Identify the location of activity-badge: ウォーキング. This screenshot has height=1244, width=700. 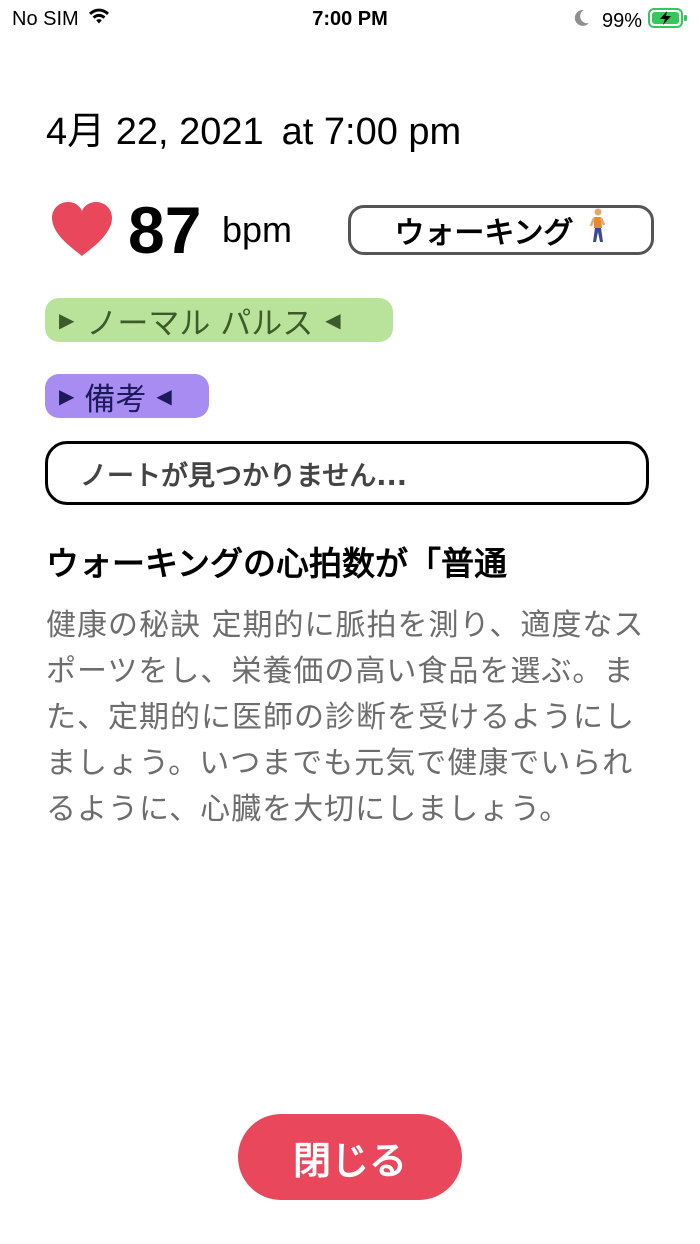
(501, 230).